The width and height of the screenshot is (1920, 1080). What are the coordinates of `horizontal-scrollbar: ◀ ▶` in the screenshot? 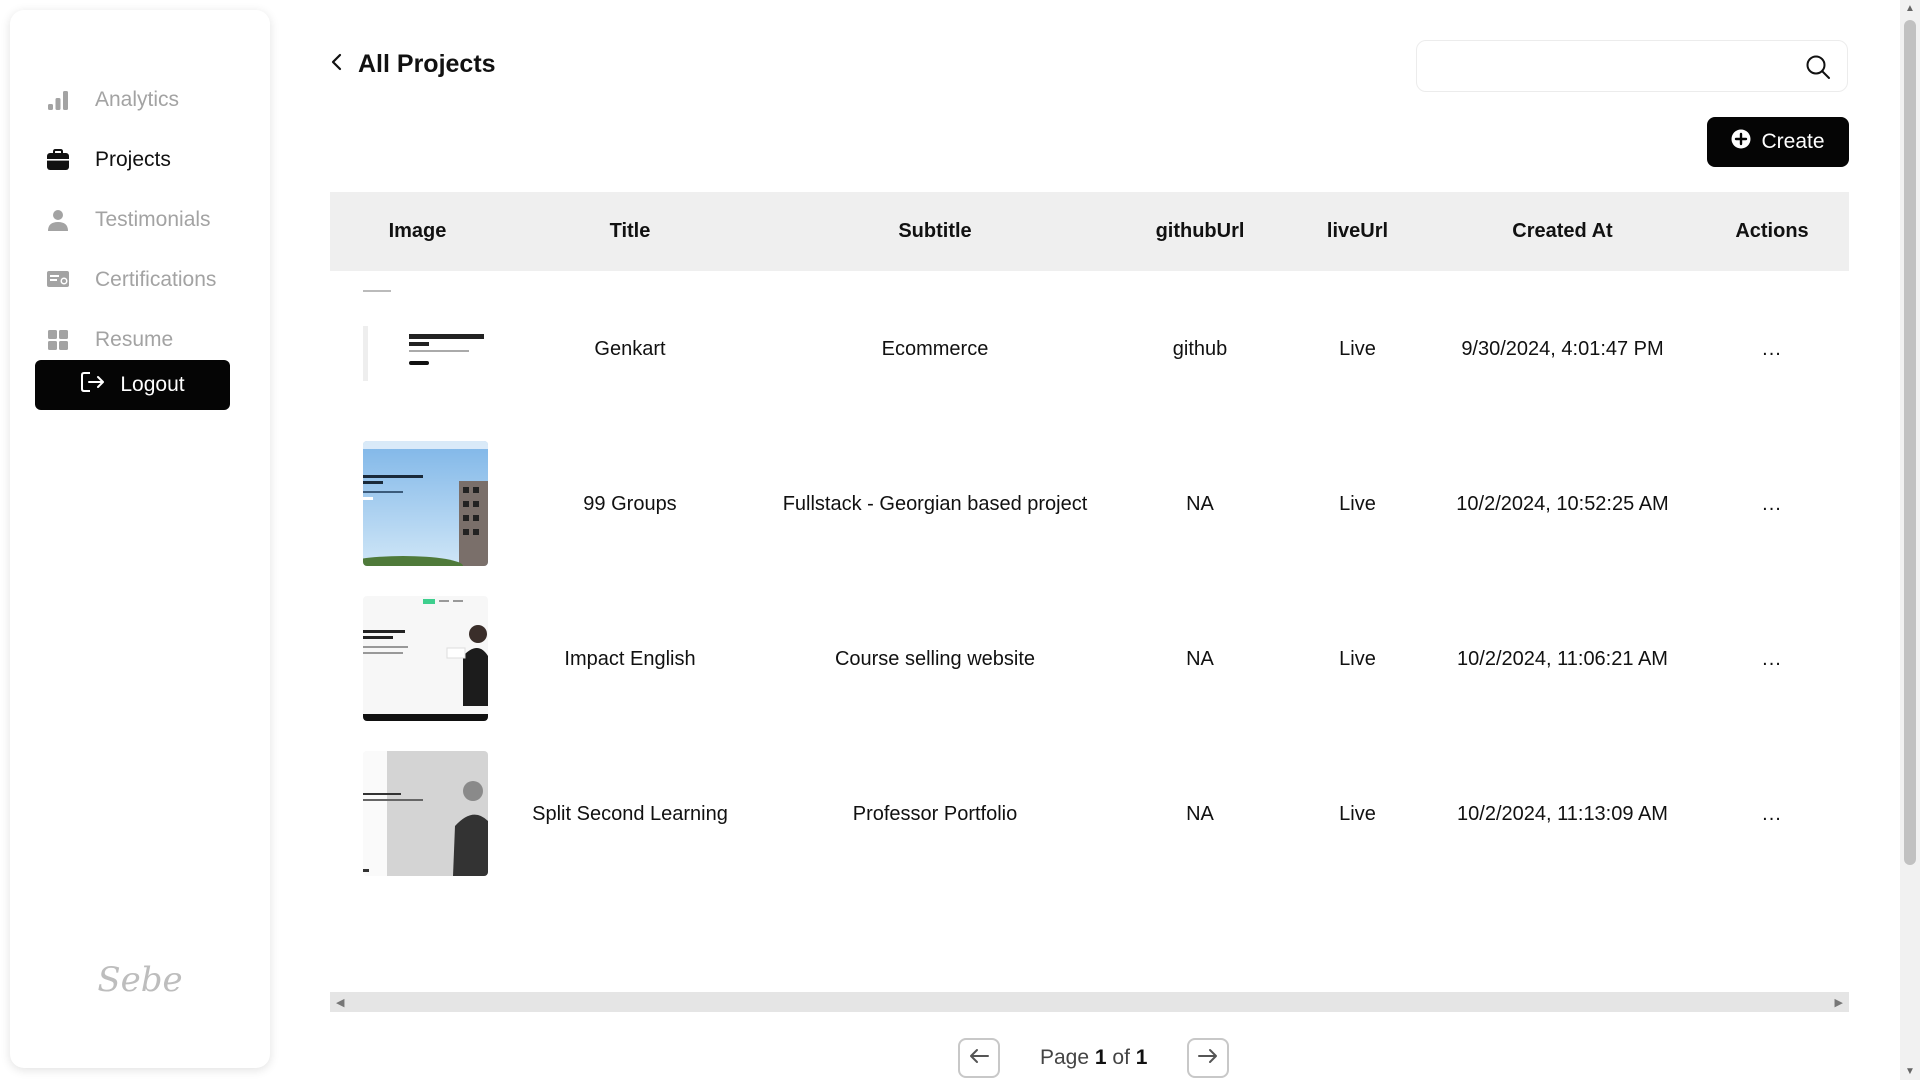 It's located at (1089, 1002).